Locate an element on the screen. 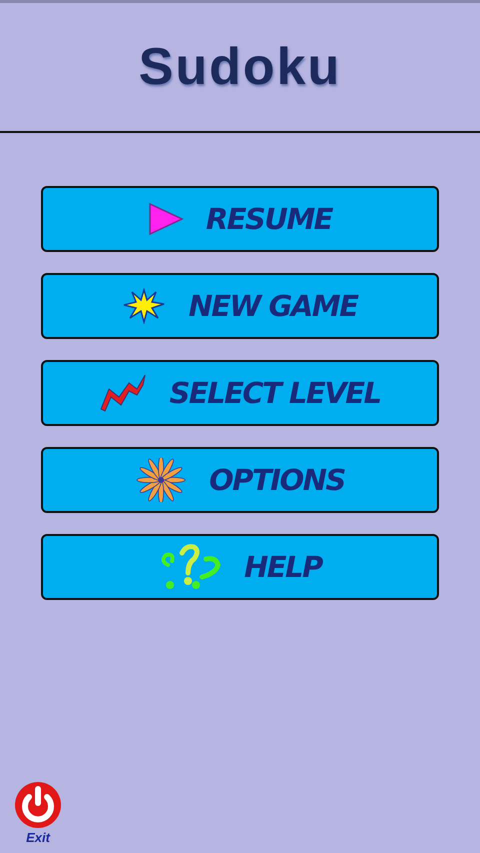  menu-button: OPTIONS is located at coordinates (240, 480).